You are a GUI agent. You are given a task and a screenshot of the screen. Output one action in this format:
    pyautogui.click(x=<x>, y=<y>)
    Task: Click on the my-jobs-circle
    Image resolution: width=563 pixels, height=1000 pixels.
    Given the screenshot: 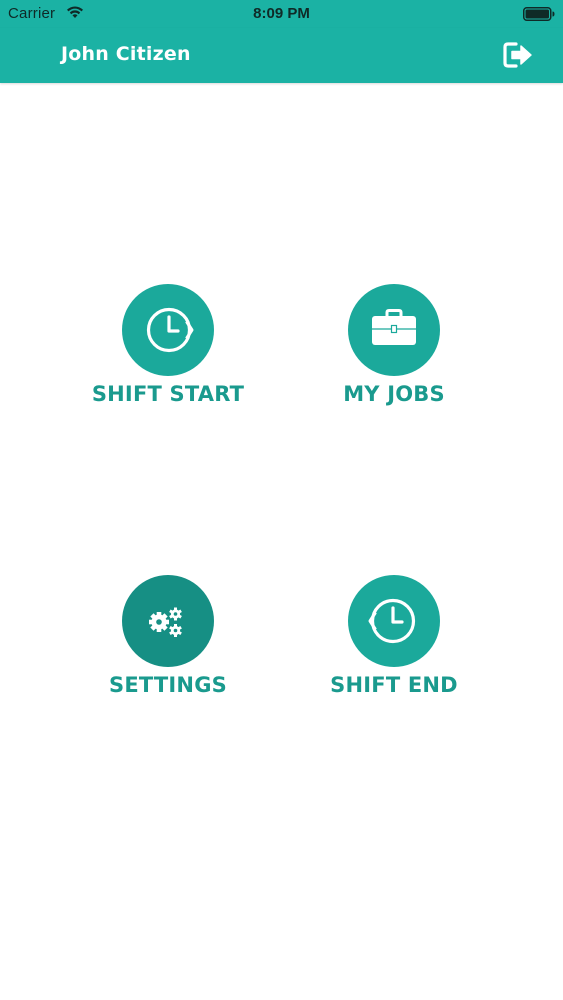 What is the action you would take?
    pyautogui.click(x=394, y=330)
    